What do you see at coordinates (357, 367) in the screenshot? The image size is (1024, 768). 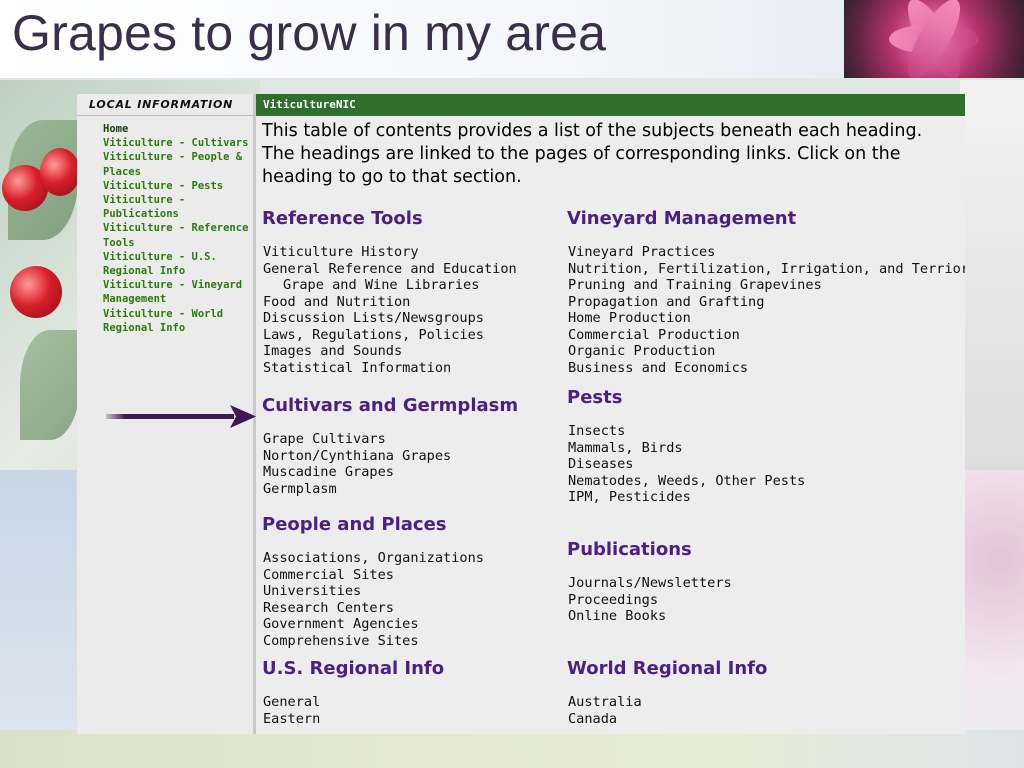 I see `list-item: Statistical Information` at bounding box center [357, 367].